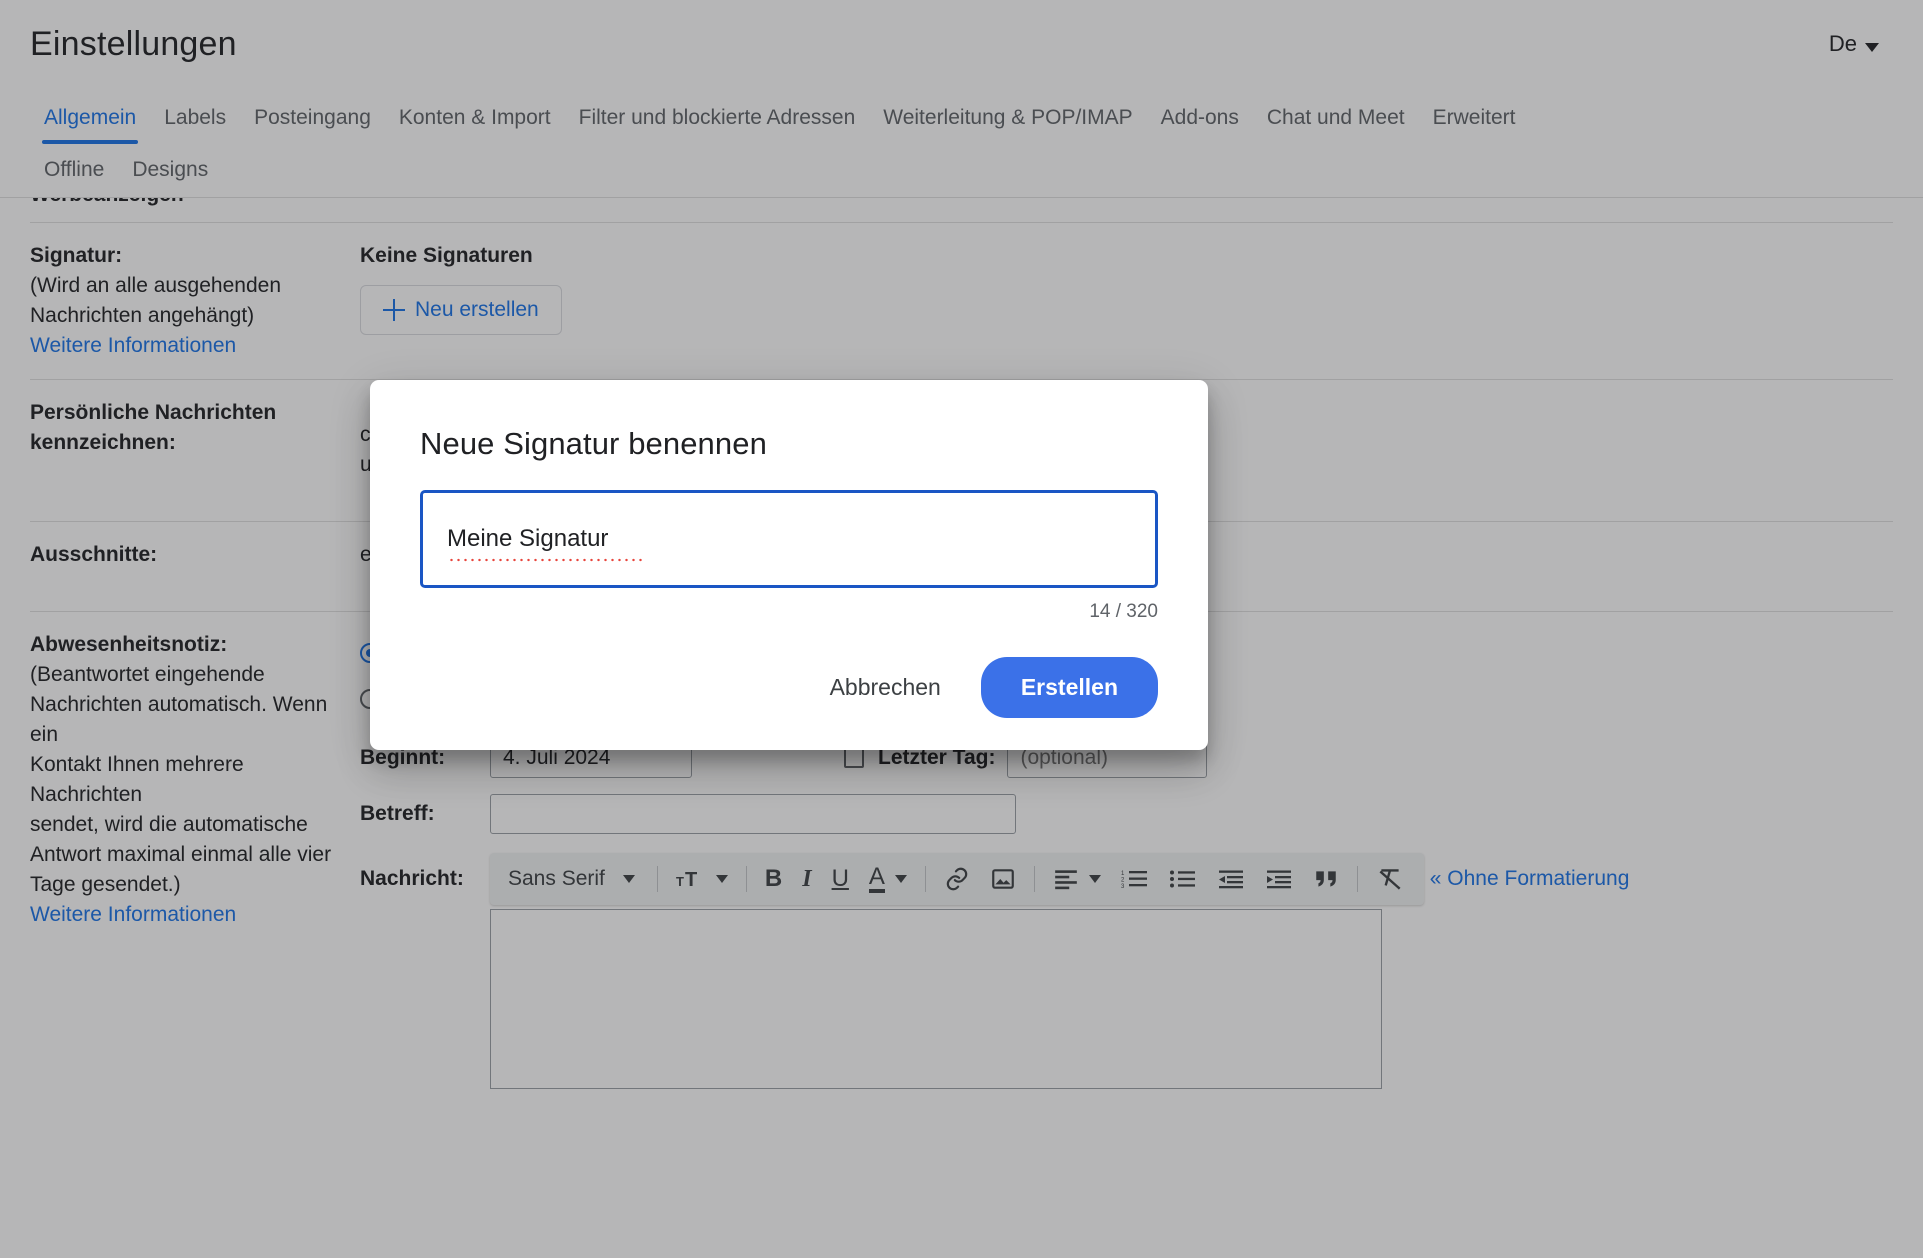  What do you see at coordinates (789, 687) in the screenshot?
I see `dialog-actions: Abbrechen Erstellen` at bounding box center [789, 687].